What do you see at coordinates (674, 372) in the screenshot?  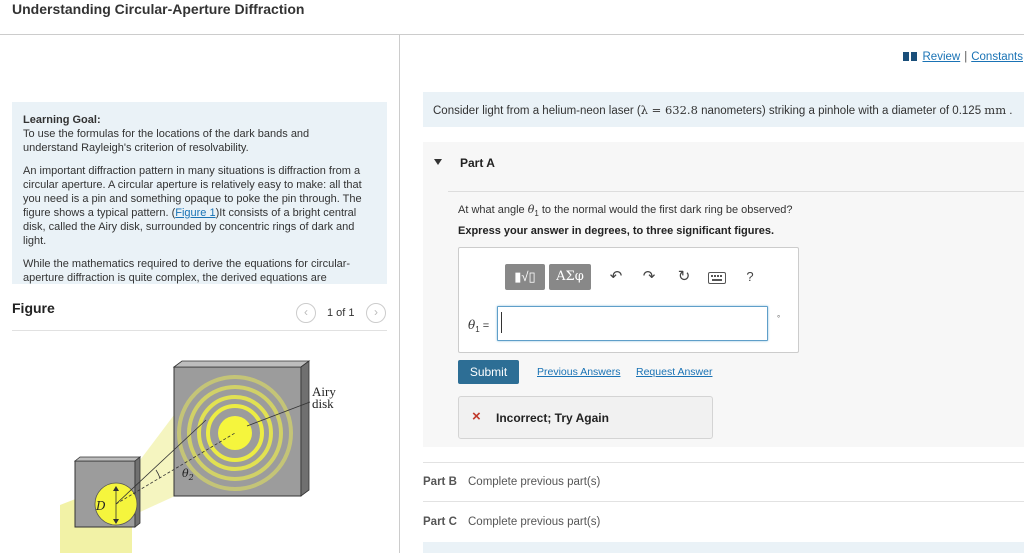 I see `request-answer-link: Request Answer` at bounding box center [674, 372].